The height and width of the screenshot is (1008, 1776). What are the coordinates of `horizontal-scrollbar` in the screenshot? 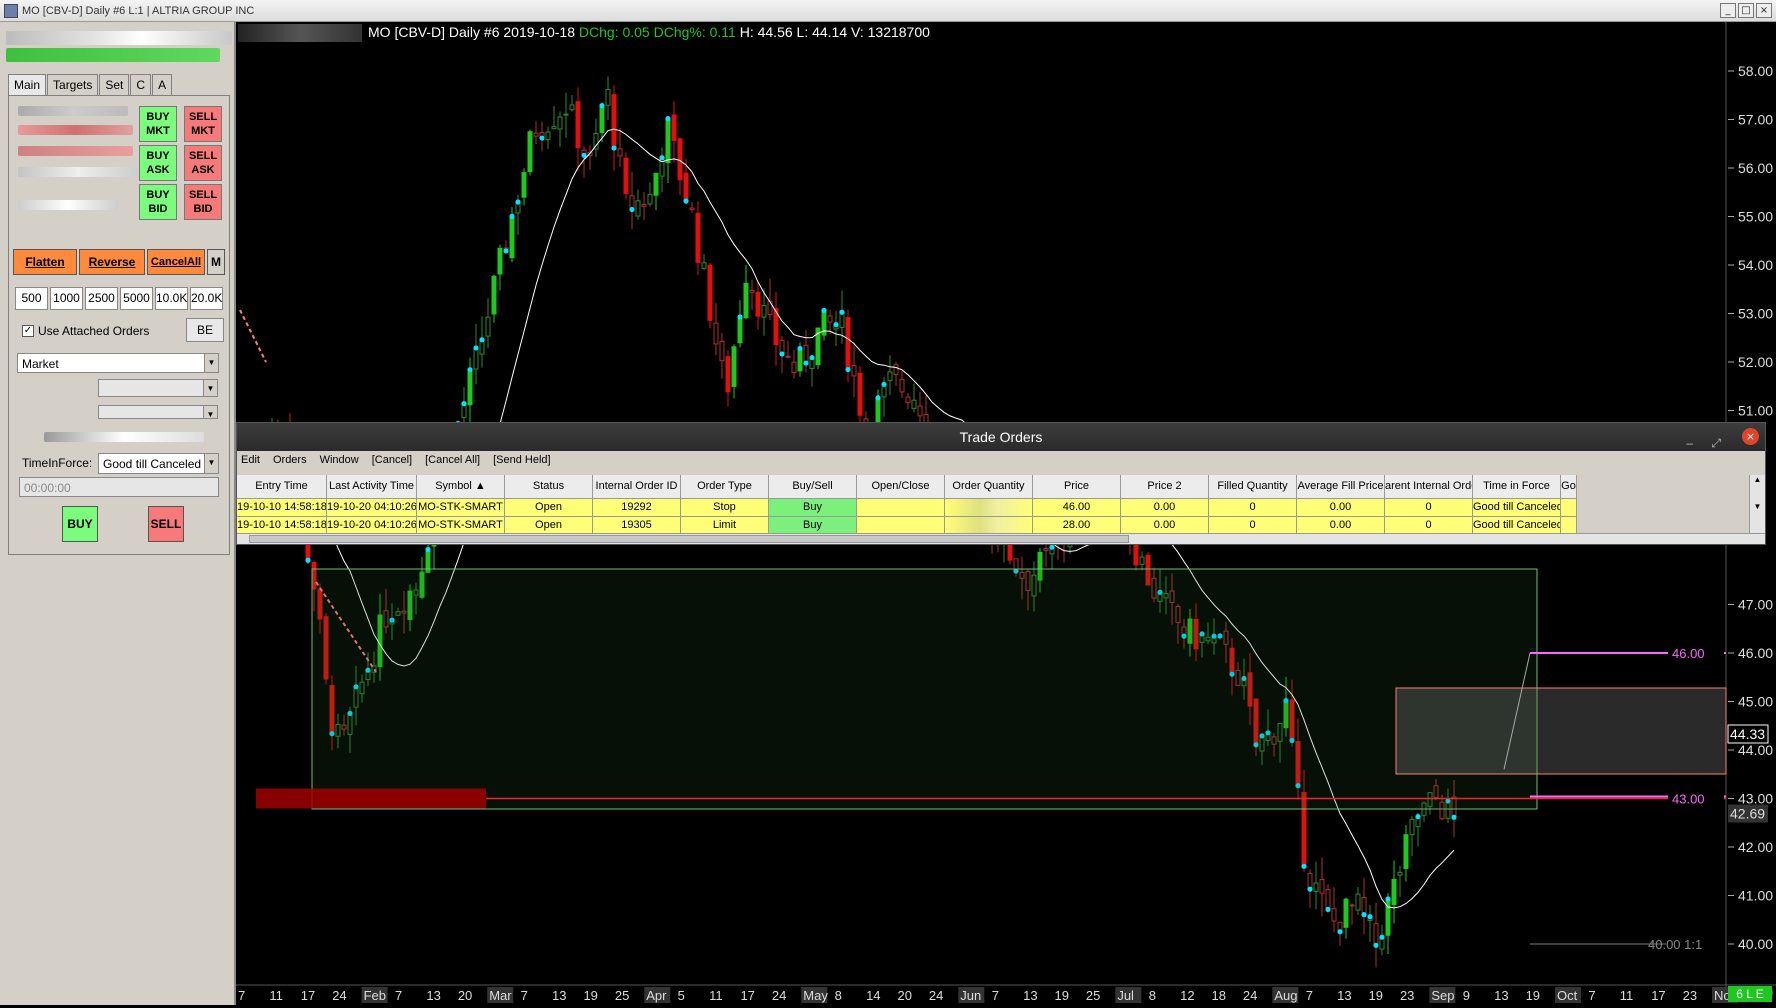 It's located at (1001, 538).